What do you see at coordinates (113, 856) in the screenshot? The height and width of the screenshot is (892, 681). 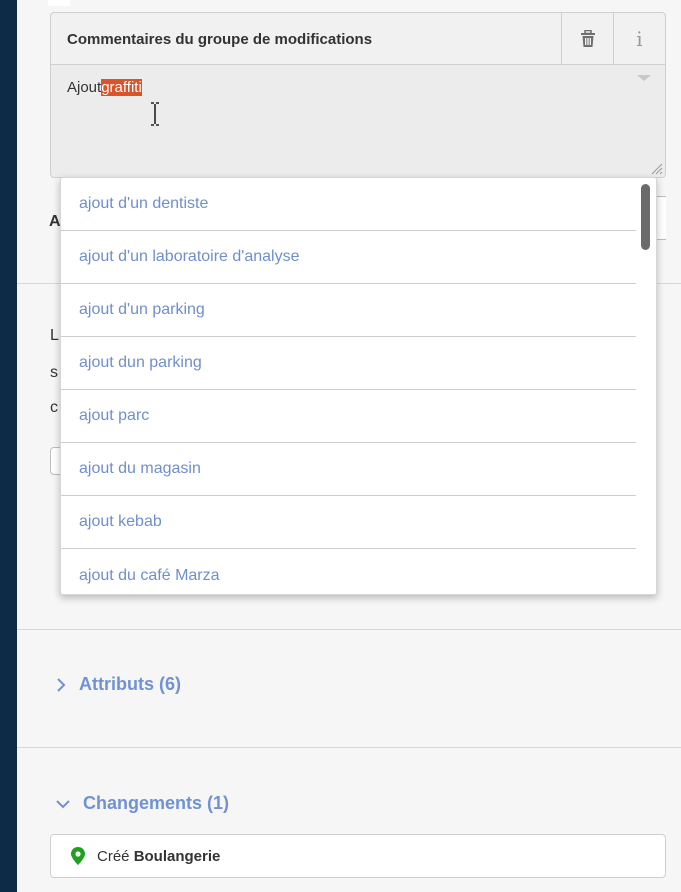 I see `change-action: Créé` at bounding box center [113, 856].